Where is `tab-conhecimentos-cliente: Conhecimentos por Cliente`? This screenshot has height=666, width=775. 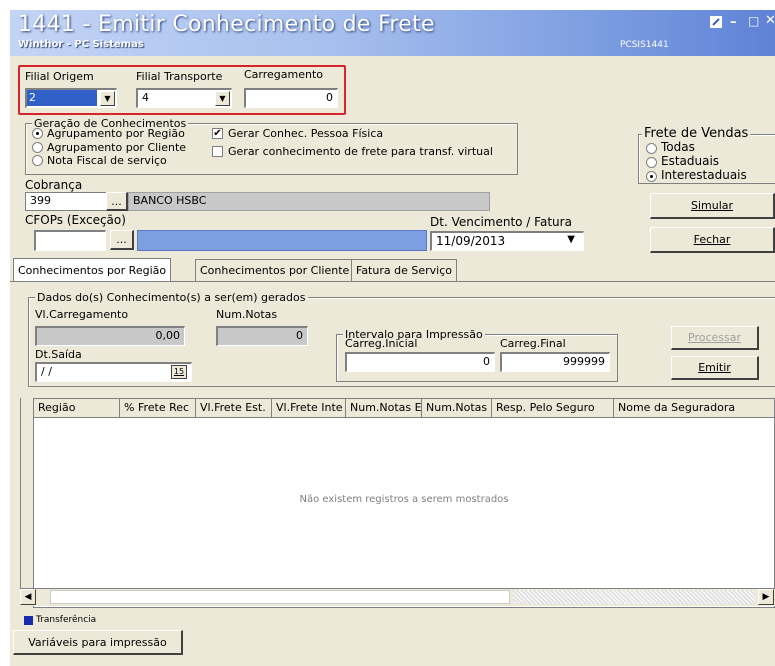
tab-conhecimentos-cliente: Conhecimentos por Cliente is located at coordinates (275, 270).